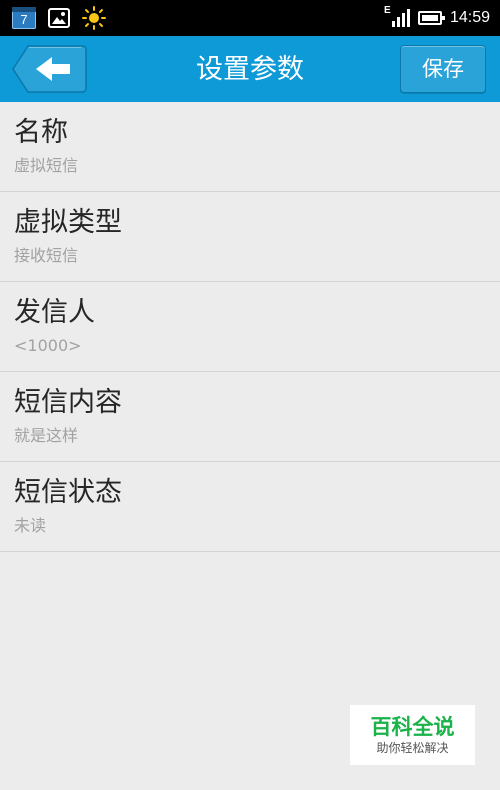  I want to click on setting-item-name: 名称 虚拟短信, so click(250, 147).